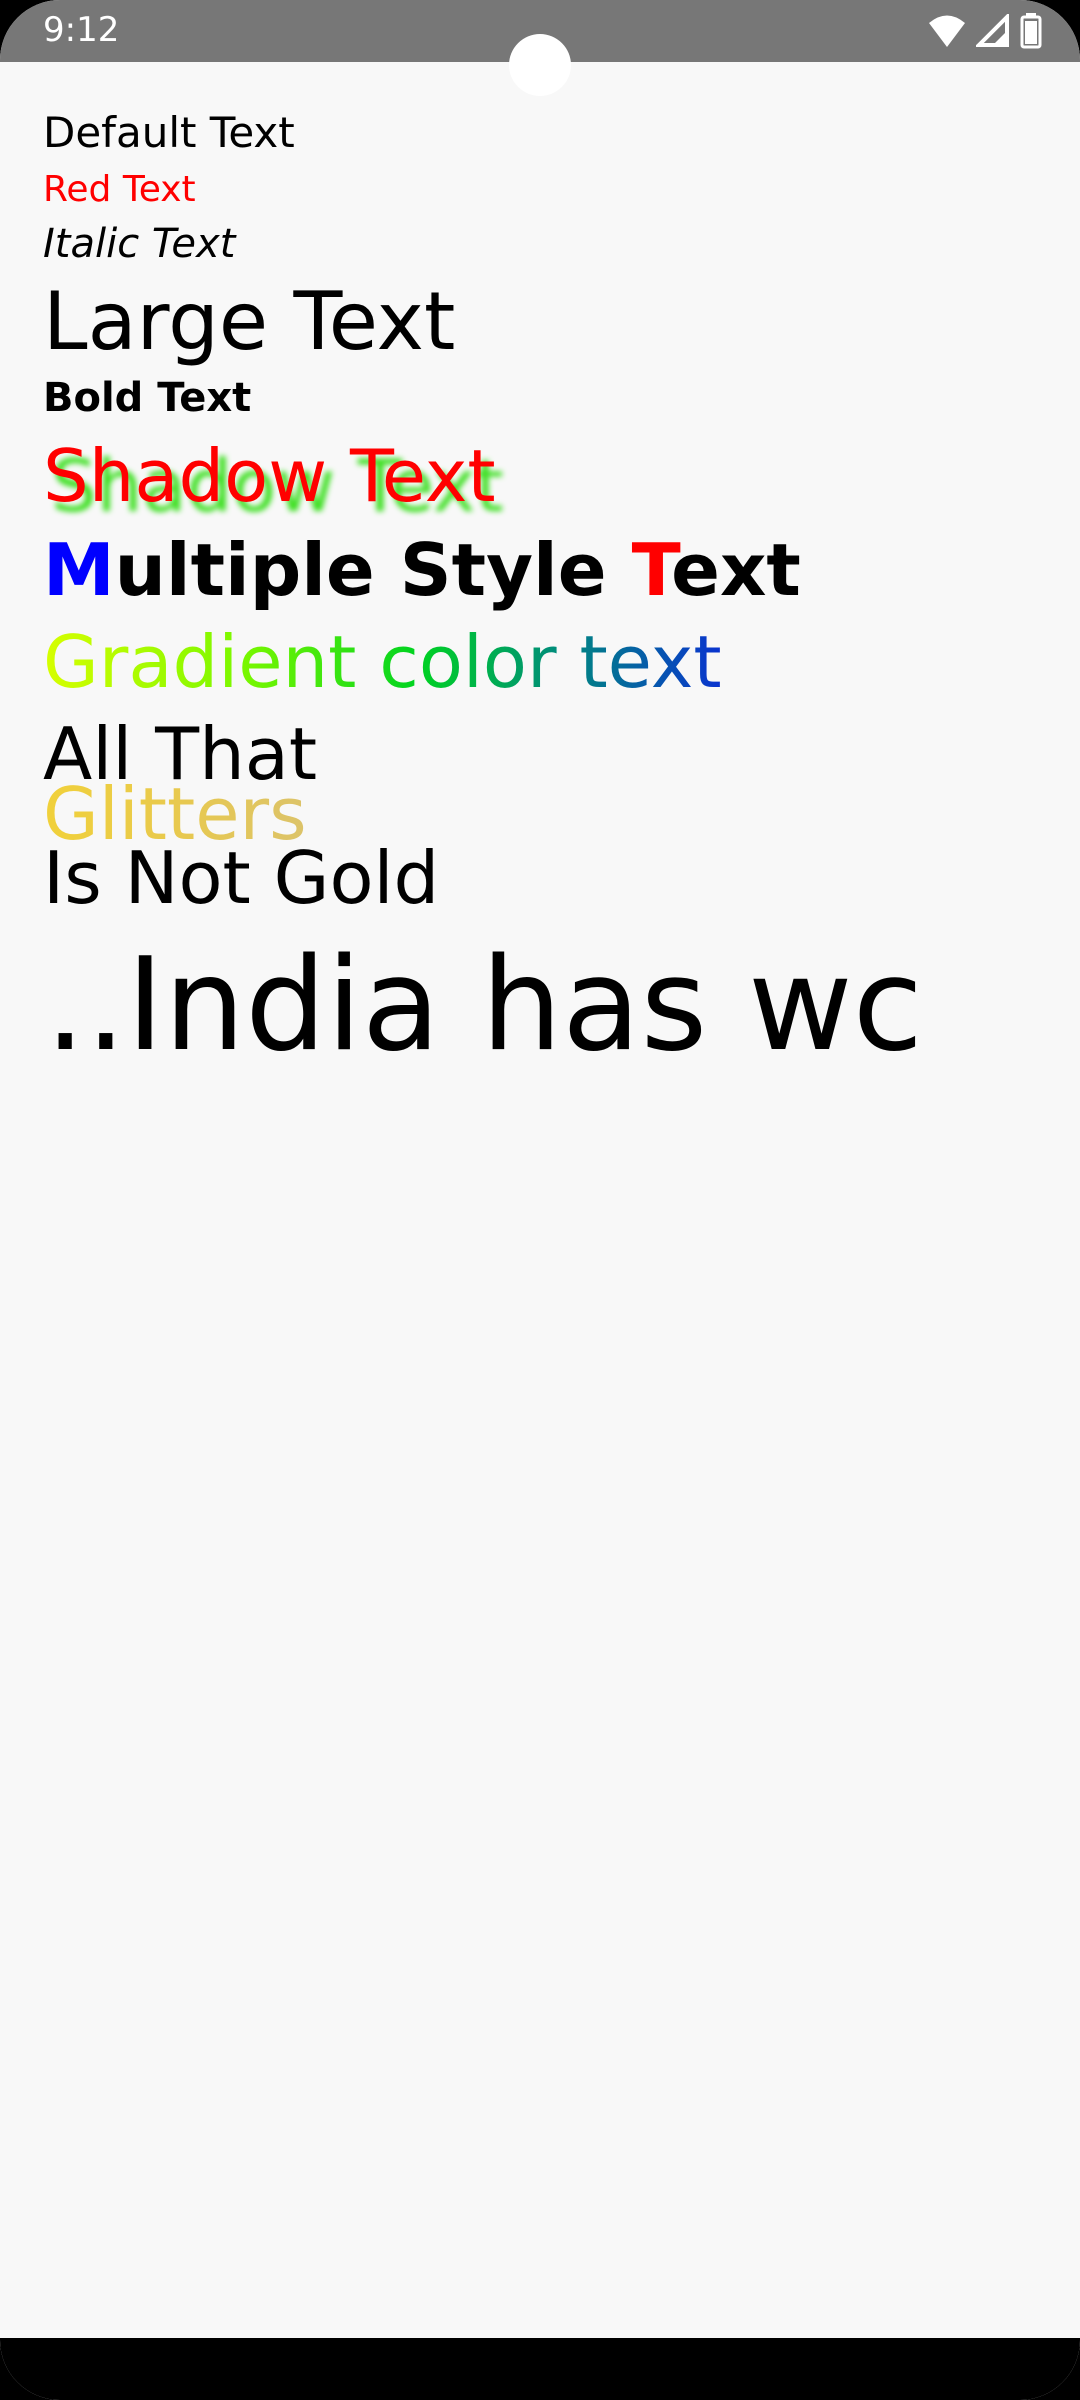  I want to click on large-text: Large Text, so click(249, 321).